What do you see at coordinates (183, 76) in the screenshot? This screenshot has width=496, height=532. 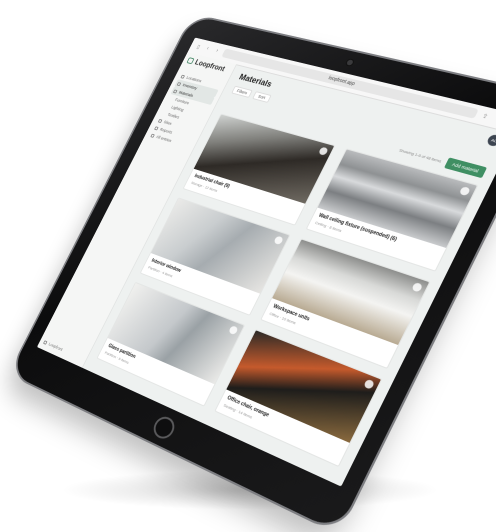 I see `pin-icon` at bounding box center [183, 76].